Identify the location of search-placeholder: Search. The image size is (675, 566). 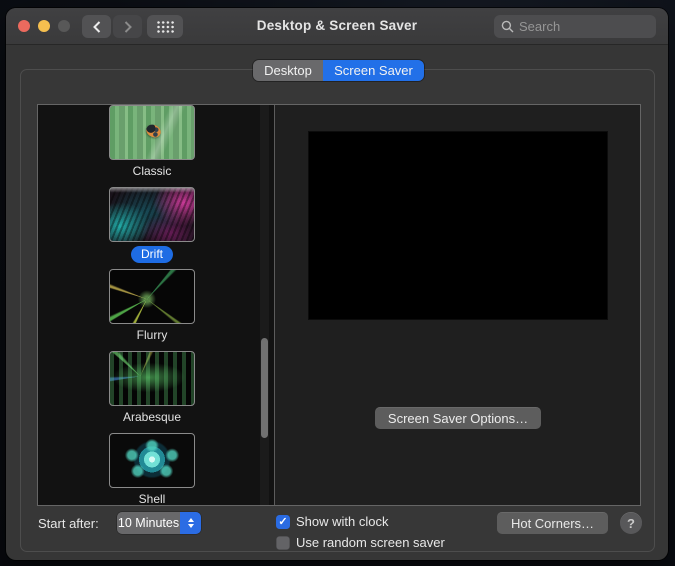
(540, 26).